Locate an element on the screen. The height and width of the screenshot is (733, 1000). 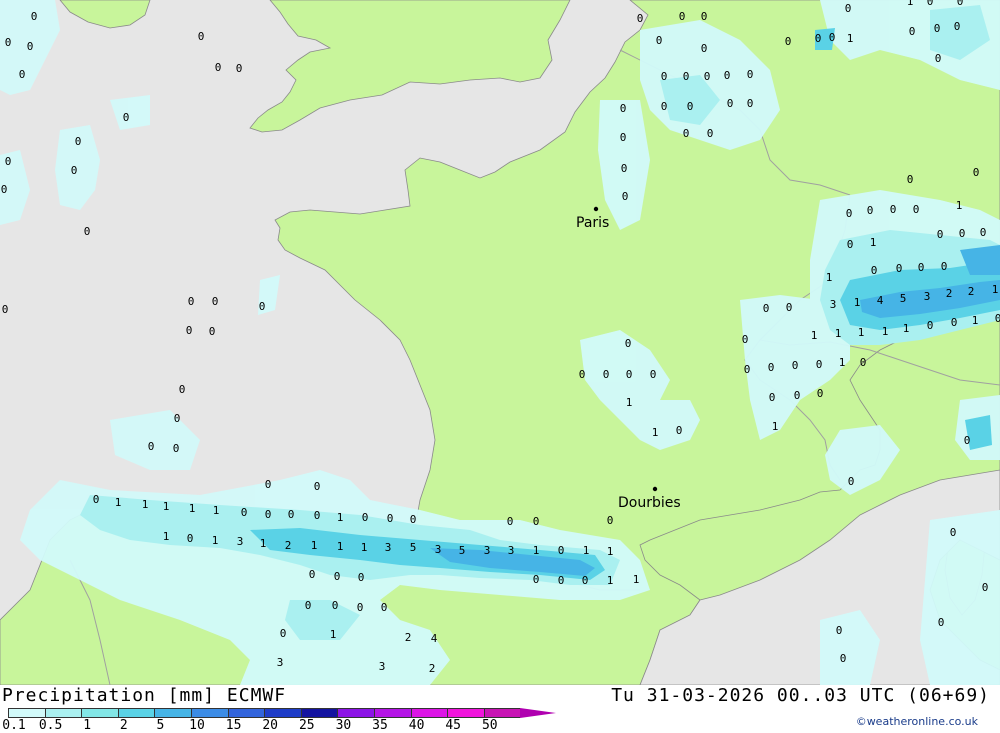
precip-value-label: 5 is located at coordinates (903, 298).